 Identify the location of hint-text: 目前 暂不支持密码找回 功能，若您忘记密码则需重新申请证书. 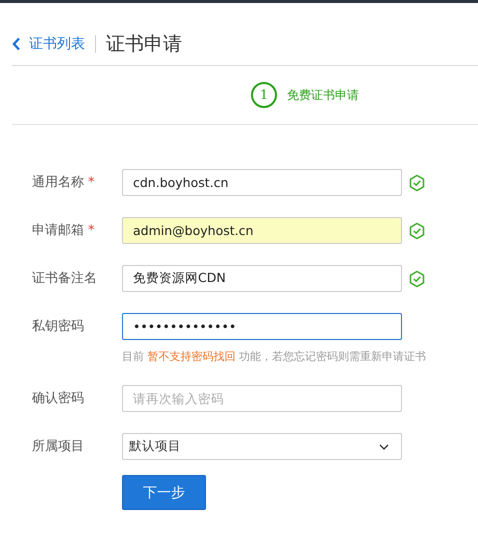
(274, 356).